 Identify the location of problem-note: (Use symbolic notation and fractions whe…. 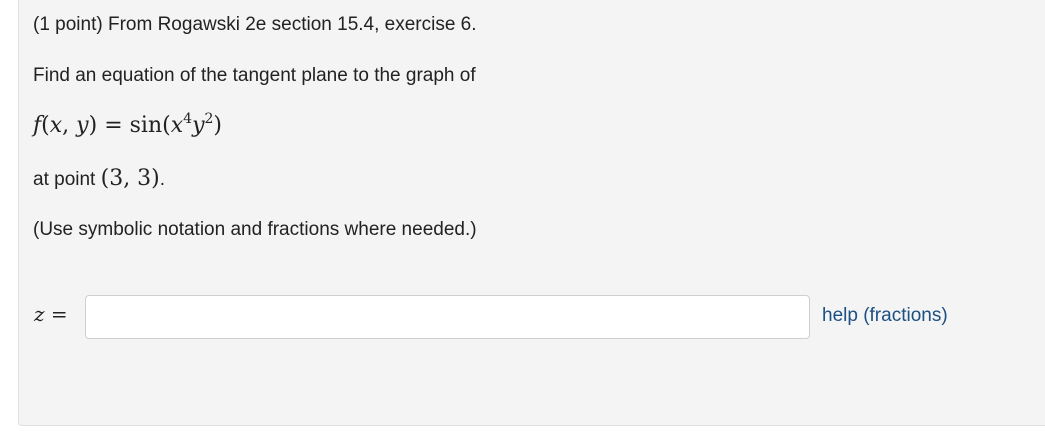
(255, 229).